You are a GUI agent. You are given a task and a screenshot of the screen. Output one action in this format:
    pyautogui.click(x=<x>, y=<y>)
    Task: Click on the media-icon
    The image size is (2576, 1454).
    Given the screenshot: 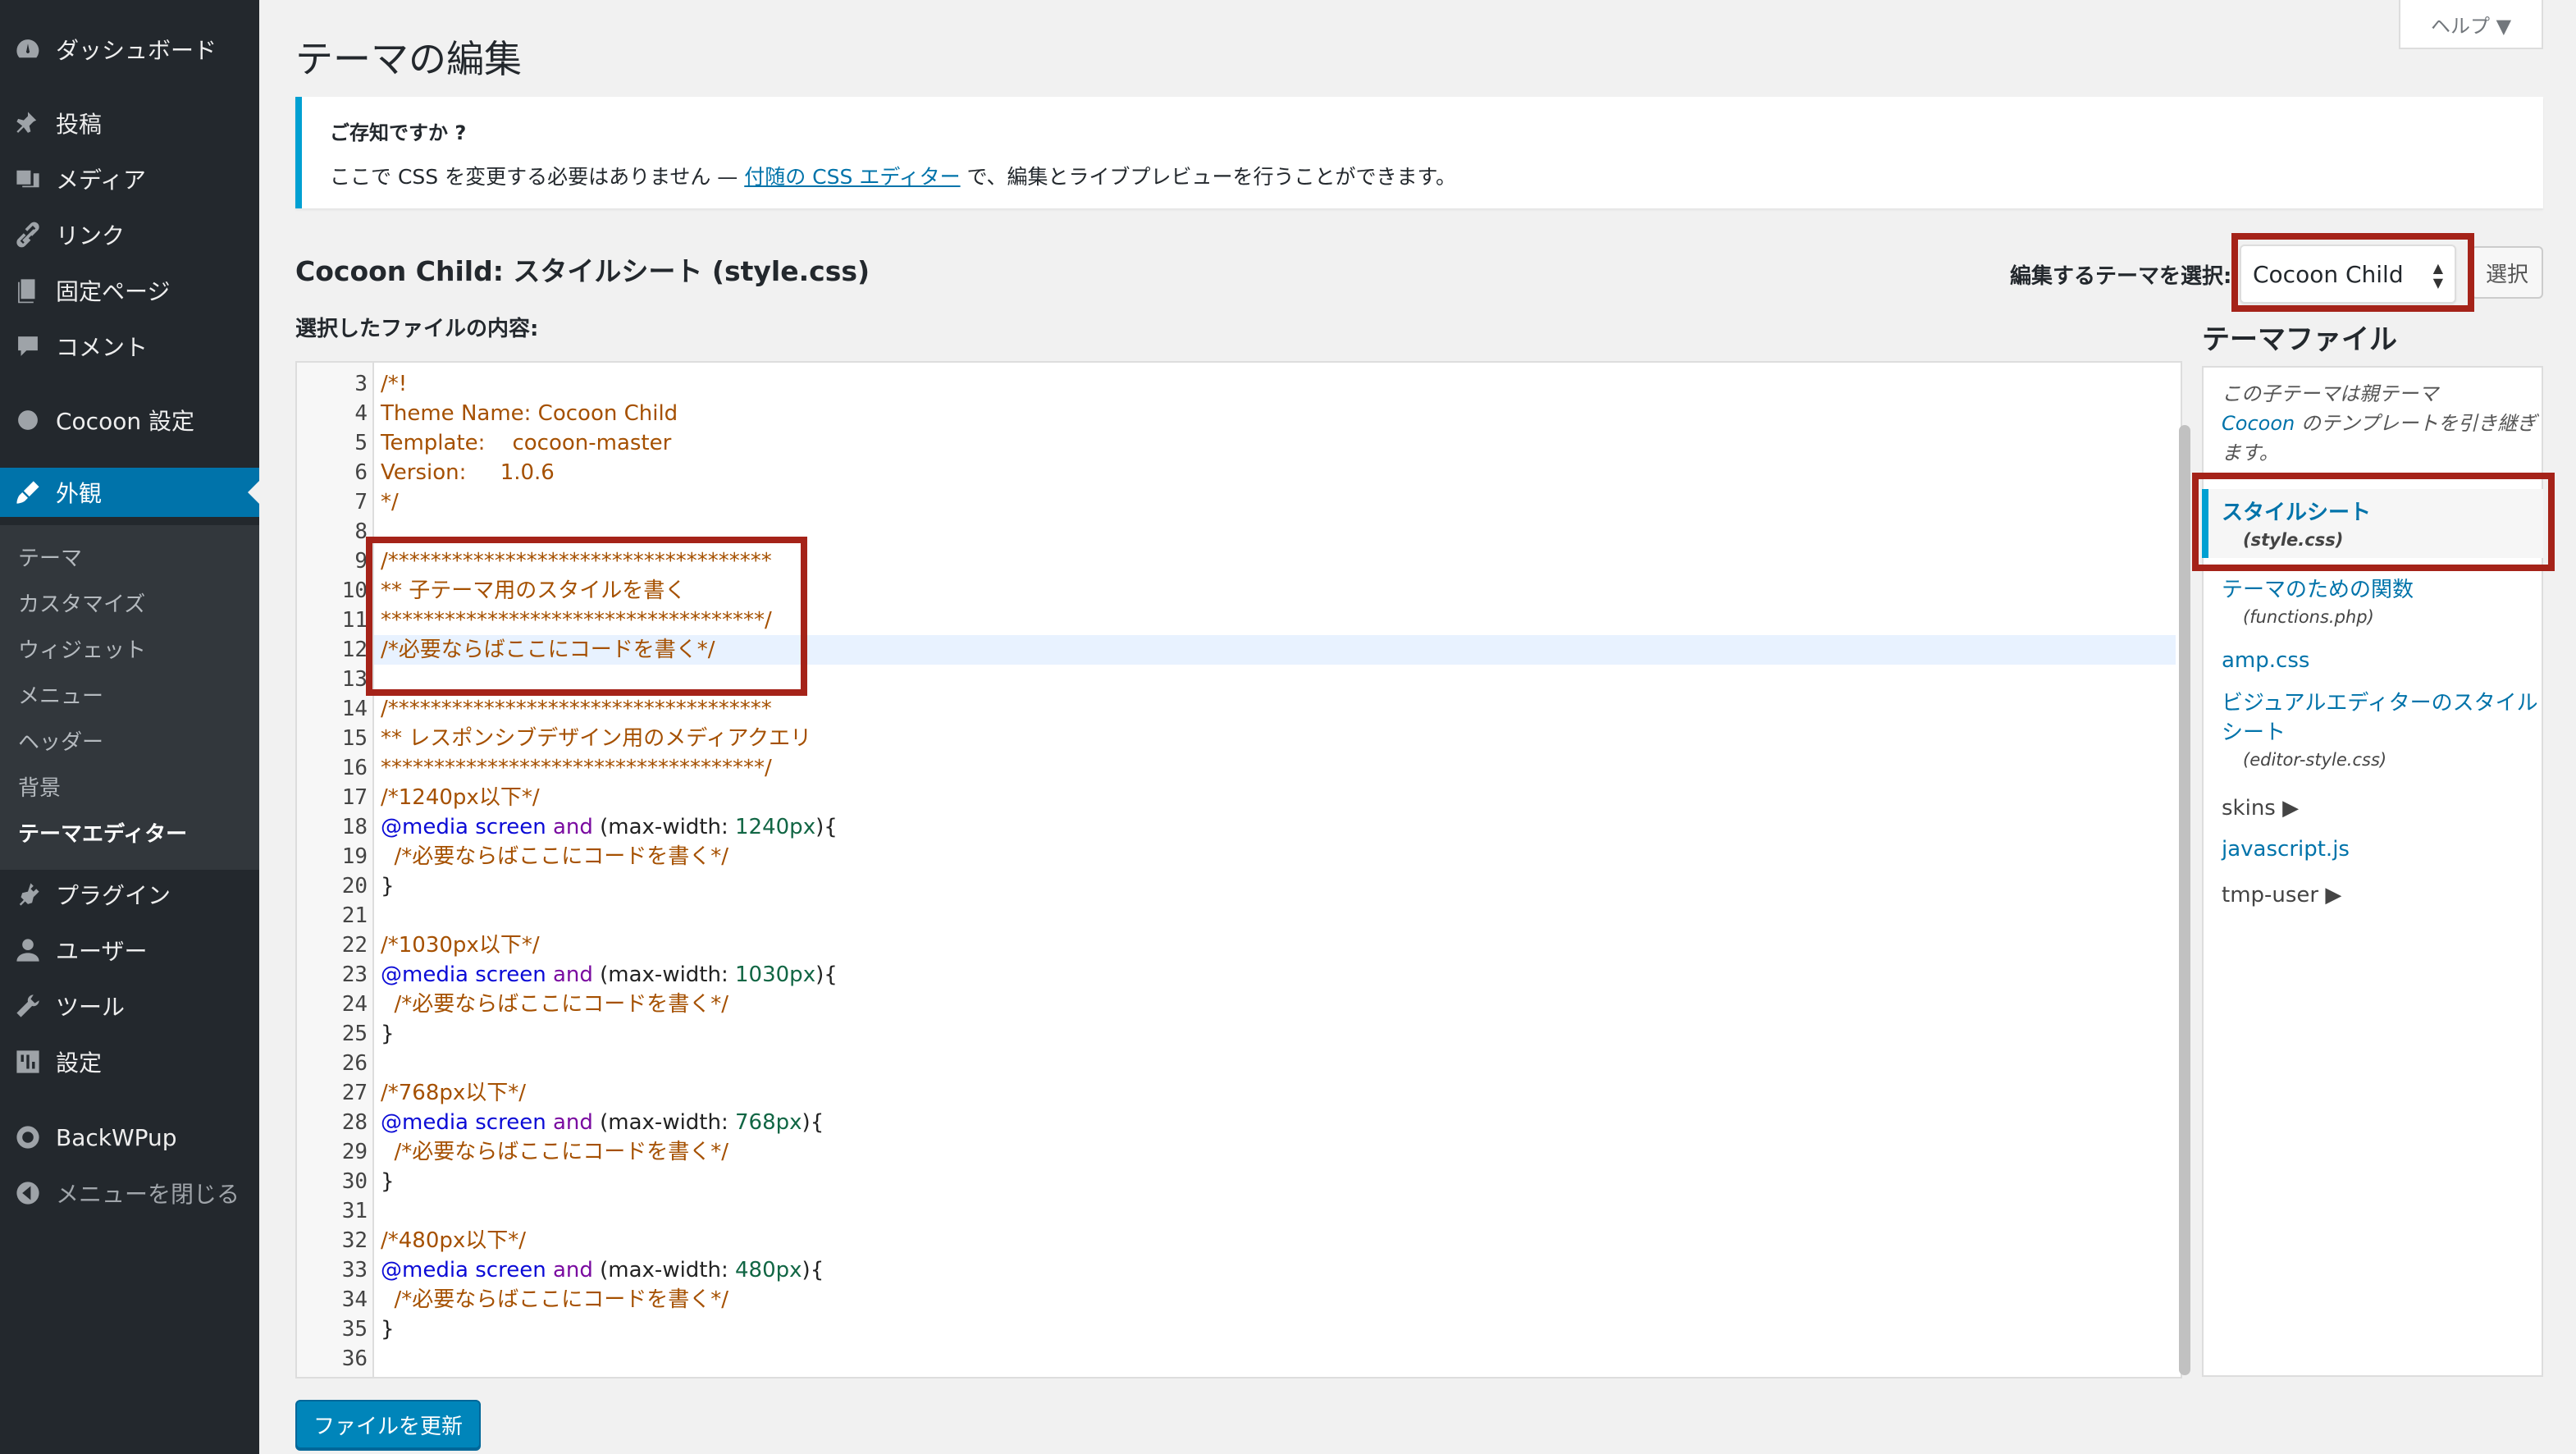 What is the action you would take?
    pyautogui.click(x=28, y=178)
    